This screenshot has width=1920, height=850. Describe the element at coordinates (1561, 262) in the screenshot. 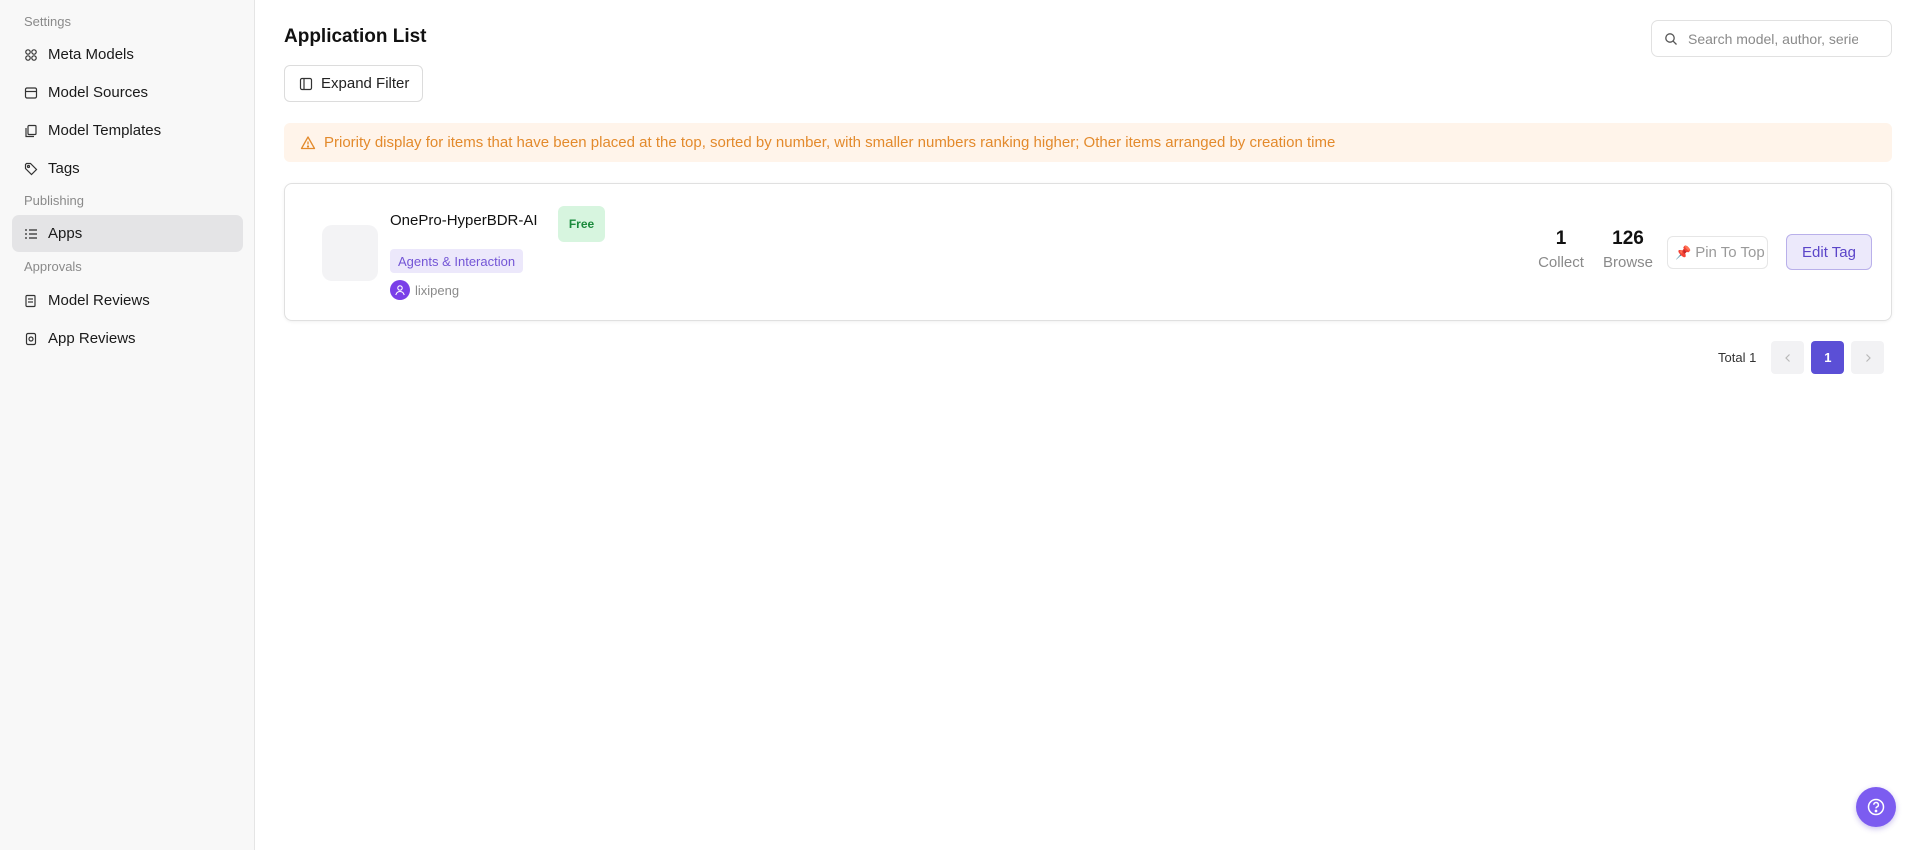

I see `collect-label: Collect` at that location.